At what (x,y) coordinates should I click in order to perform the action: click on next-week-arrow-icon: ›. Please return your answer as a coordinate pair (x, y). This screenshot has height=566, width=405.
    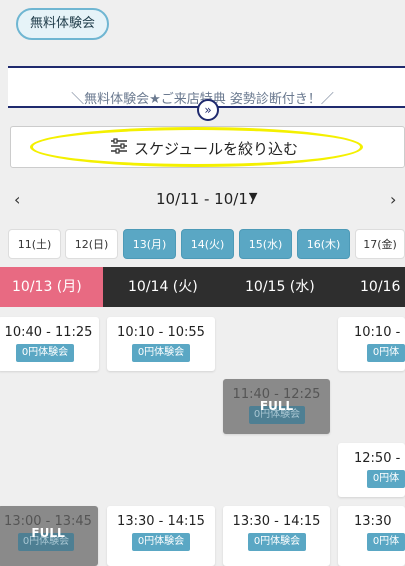
    Looking at the image, I should click on (393, 199).